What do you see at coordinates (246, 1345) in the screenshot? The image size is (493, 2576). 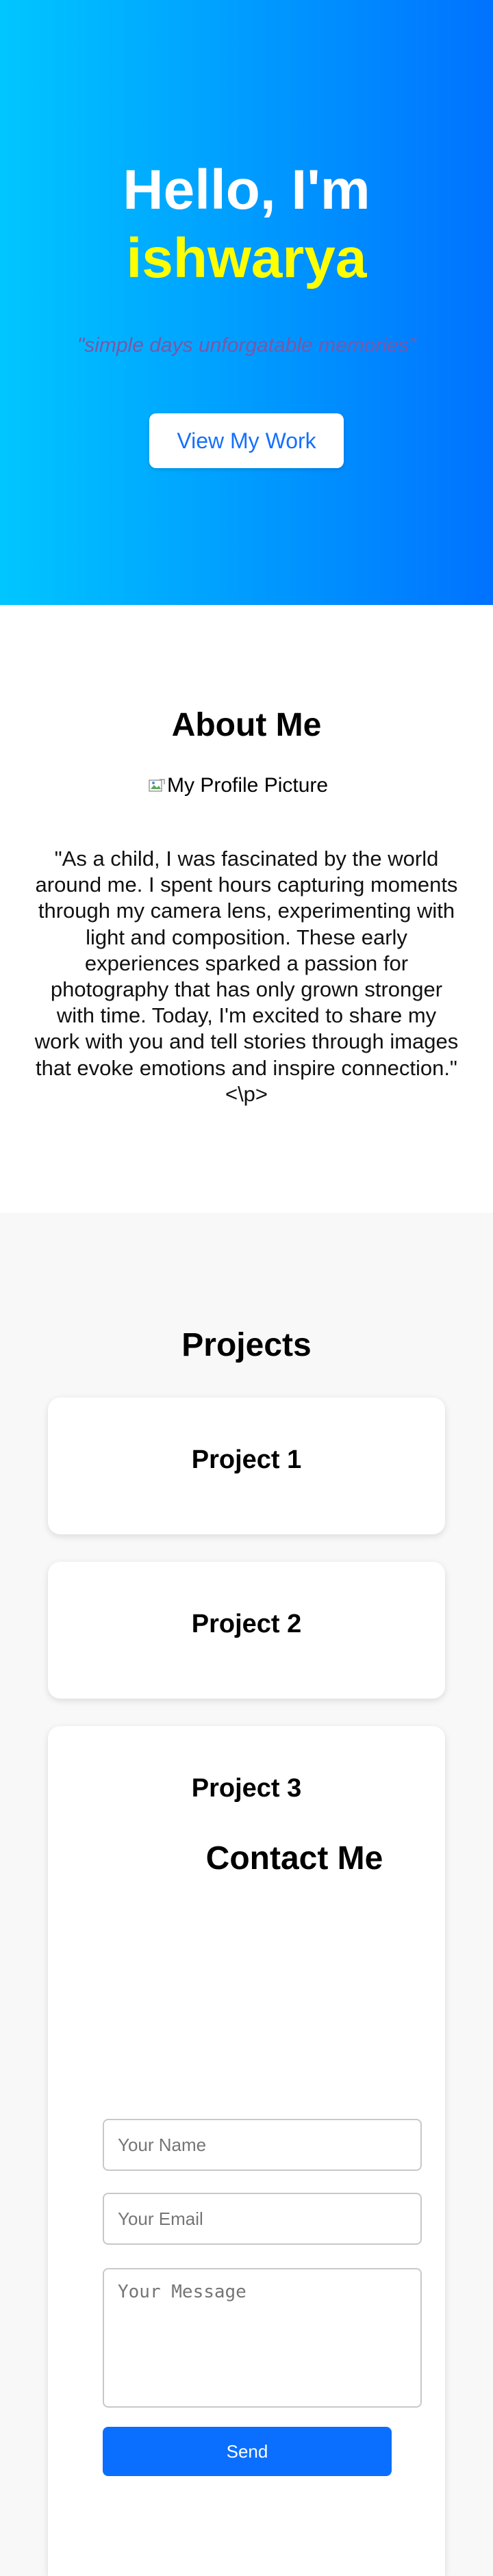 I see `projects-title: Projects` at bounding box center [246, 1345].